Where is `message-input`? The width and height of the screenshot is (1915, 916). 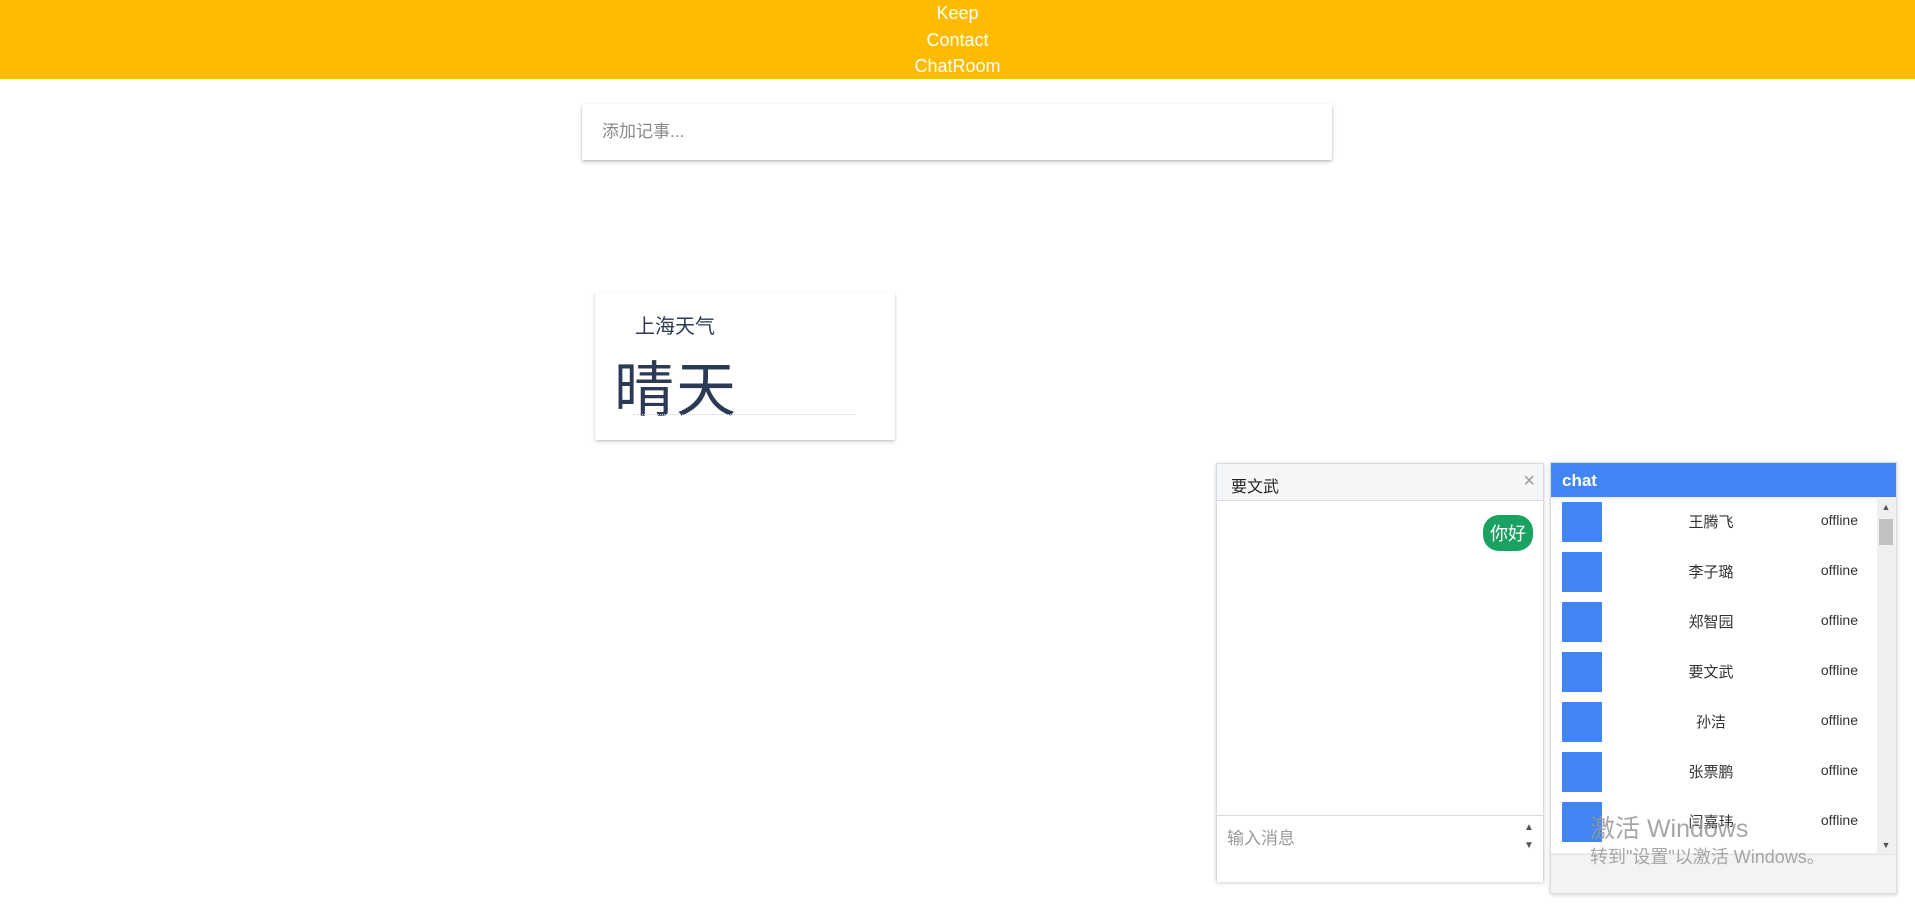 message-input is located at coordinates (1367, 836).